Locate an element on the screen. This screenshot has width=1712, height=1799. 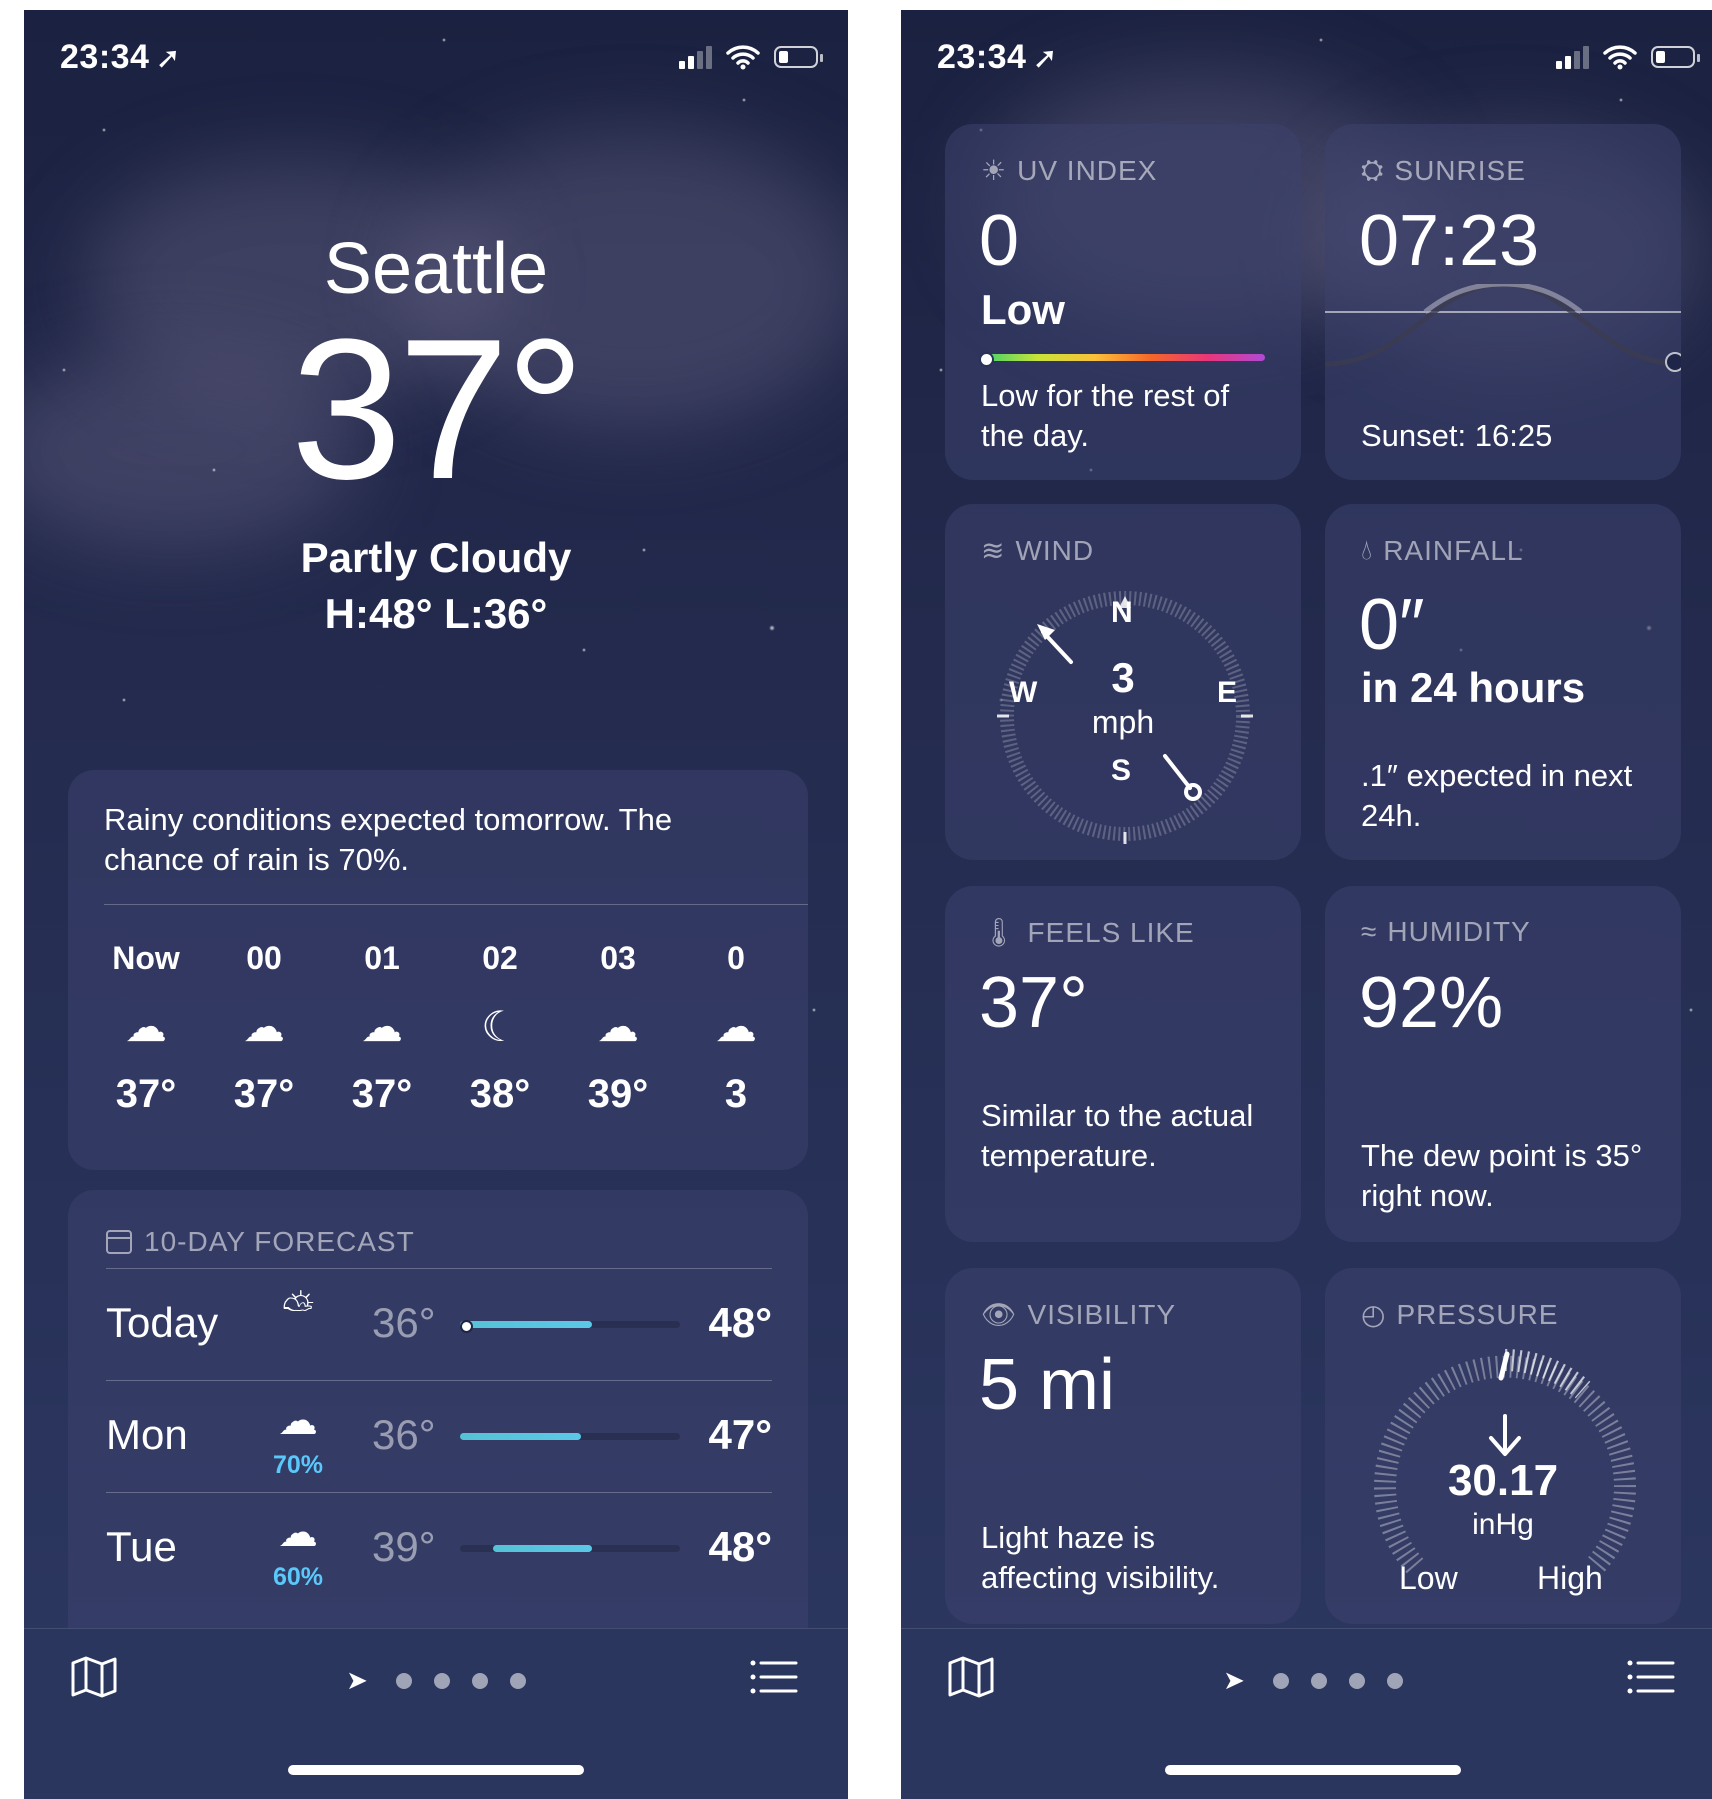
forecast-header: 10-DAY FORECAST is located at coordinates (260, 1242).